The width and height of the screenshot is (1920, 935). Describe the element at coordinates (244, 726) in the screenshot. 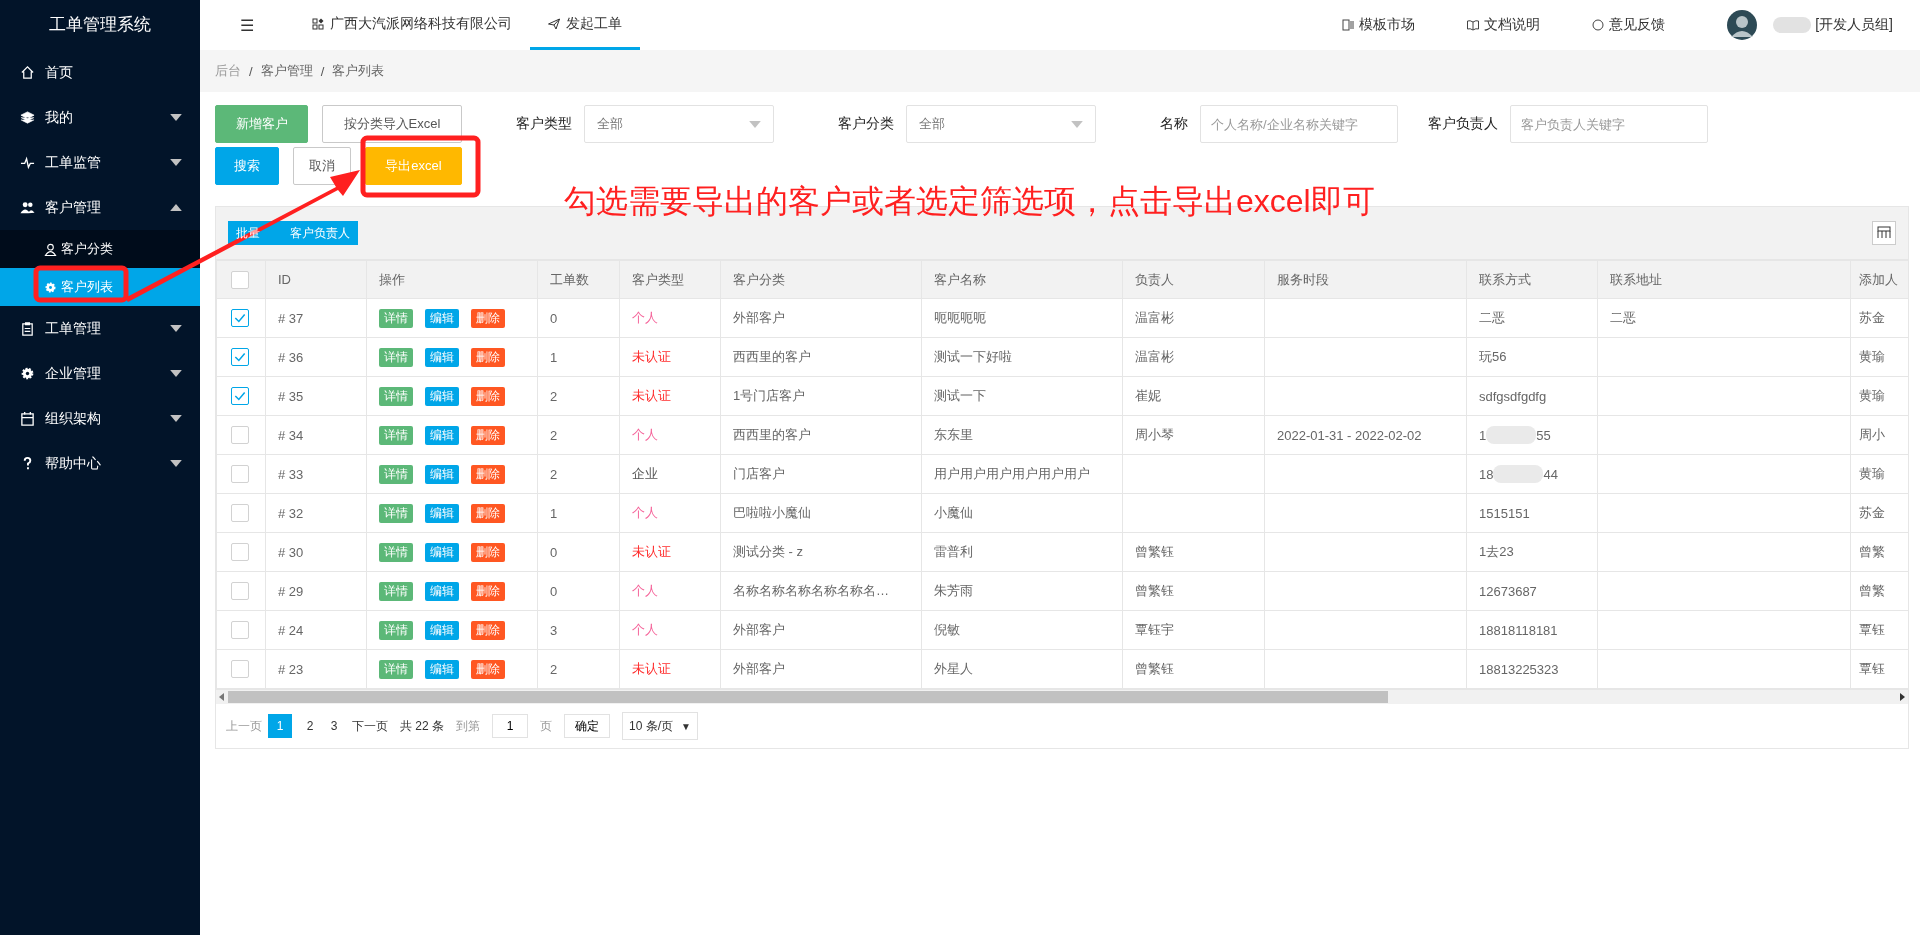

I see `prev-page-link: 上一页` at that location.